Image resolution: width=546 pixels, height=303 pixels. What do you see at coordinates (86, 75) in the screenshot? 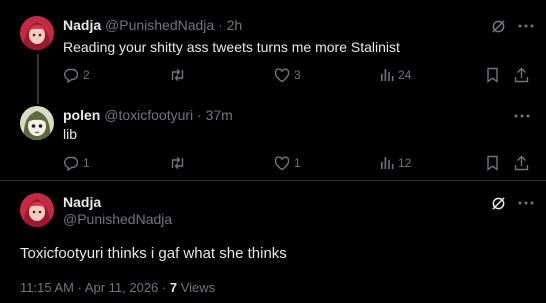
I see `reply-count: 2` at bounding box center [86, 75].